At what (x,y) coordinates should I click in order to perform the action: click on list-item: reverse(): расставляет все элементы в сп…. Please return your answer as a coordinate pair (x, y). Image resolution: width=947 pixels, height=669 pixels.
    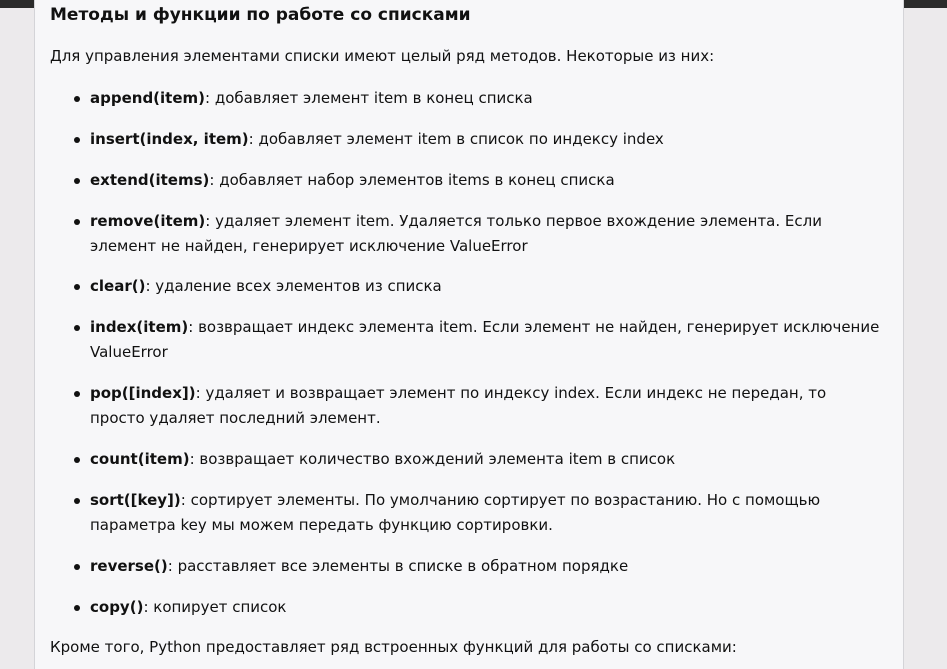
    Looking at the image, I should click on (477, 566).